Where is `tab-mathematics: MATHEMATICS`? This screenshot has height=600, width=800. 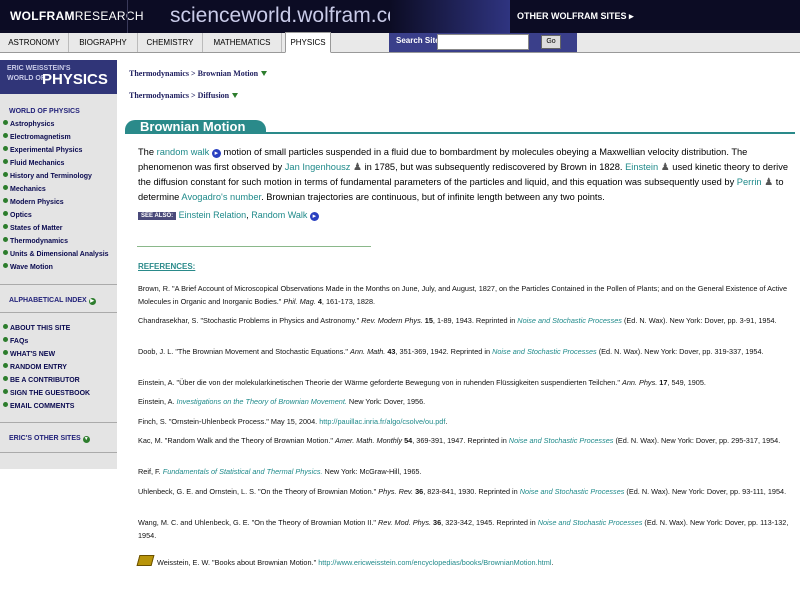
tab-mathematics: MATHEMATICS is located at coordinates (242, 42).